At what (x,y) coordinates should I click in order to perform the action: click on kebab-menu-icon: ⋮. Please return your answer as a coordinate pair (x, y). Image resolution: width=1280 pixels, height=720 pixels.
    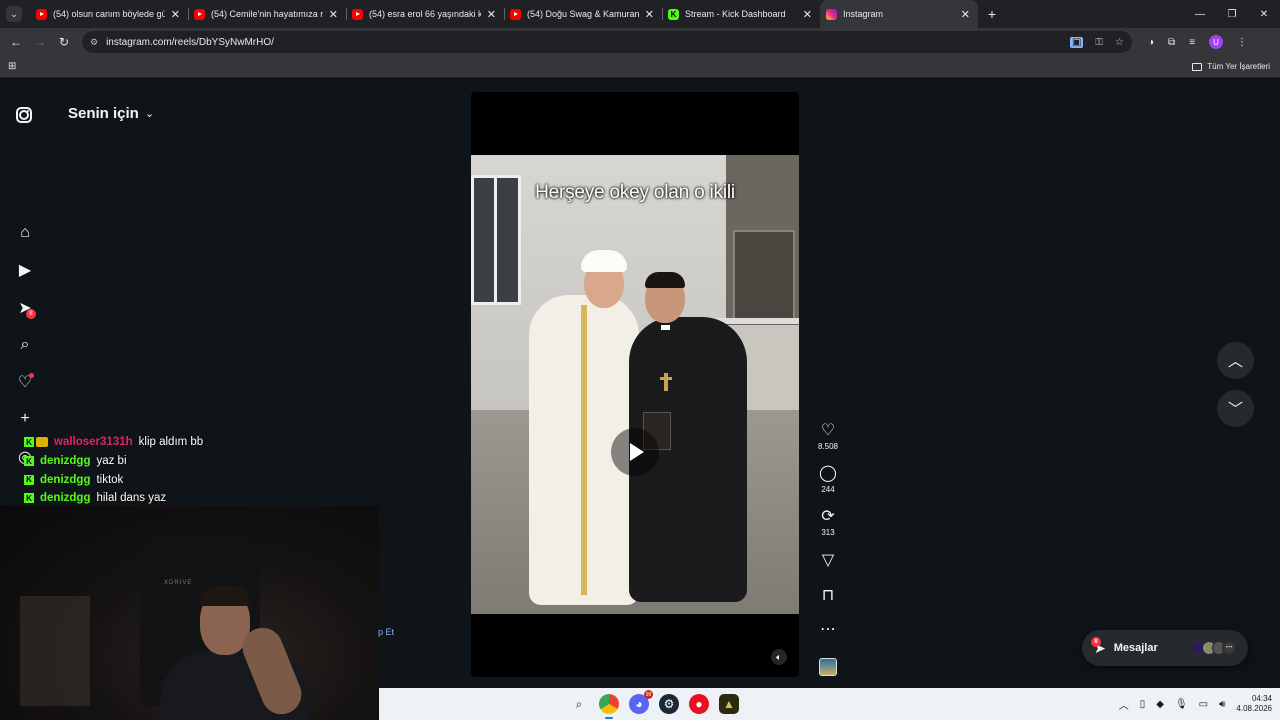
    Looking at the image, I should click on (1242, 42).